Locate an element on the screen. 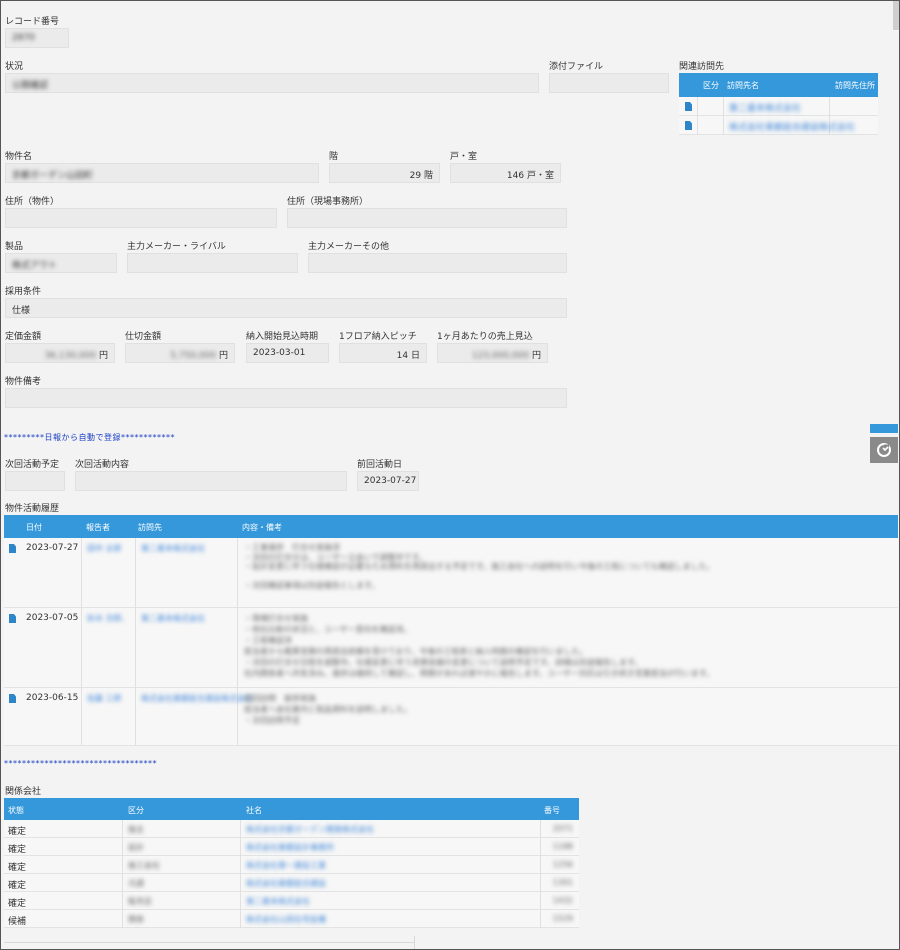 Image resolution: width=900 pixels, height=950 pixels. history-reporter: 田中 太郎 is located at coordinates (104, 548).